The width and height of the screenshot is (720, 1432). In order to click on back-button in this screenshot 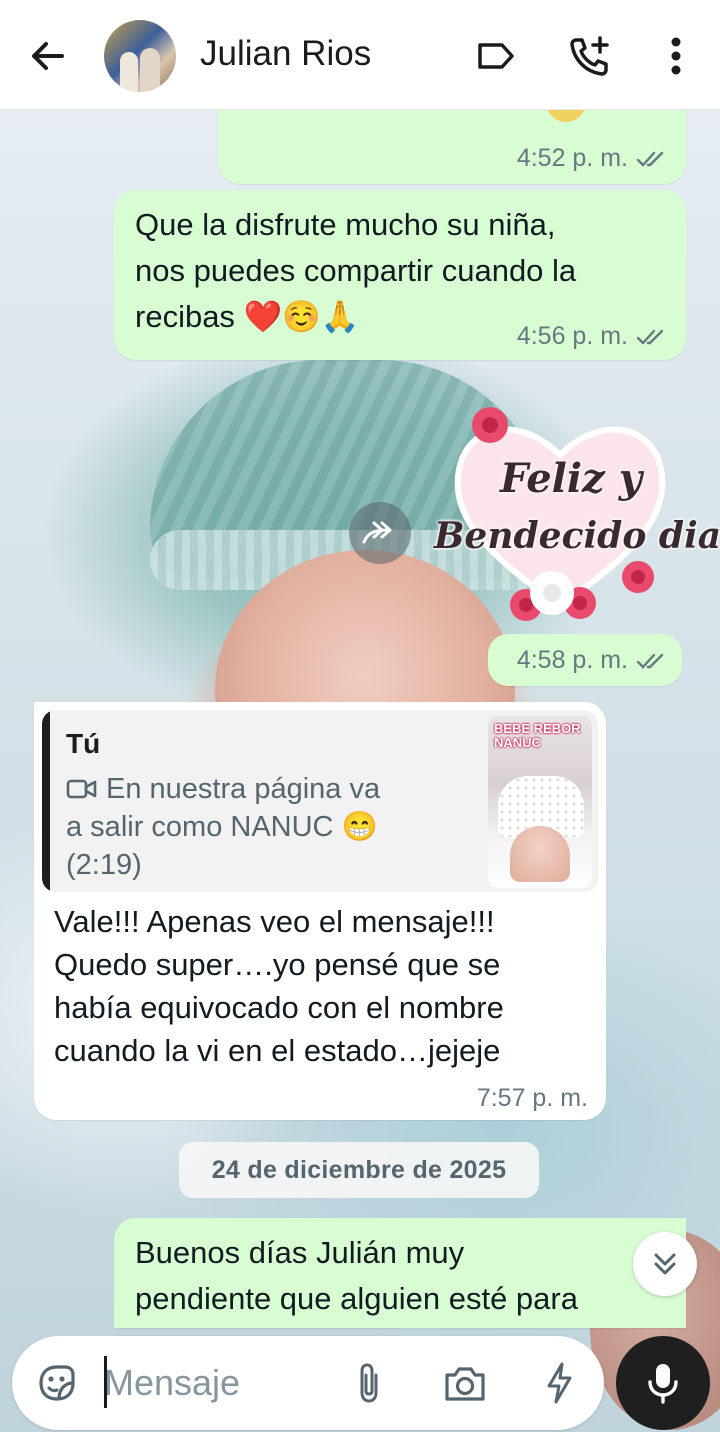, I will do `click(48, 56)`.